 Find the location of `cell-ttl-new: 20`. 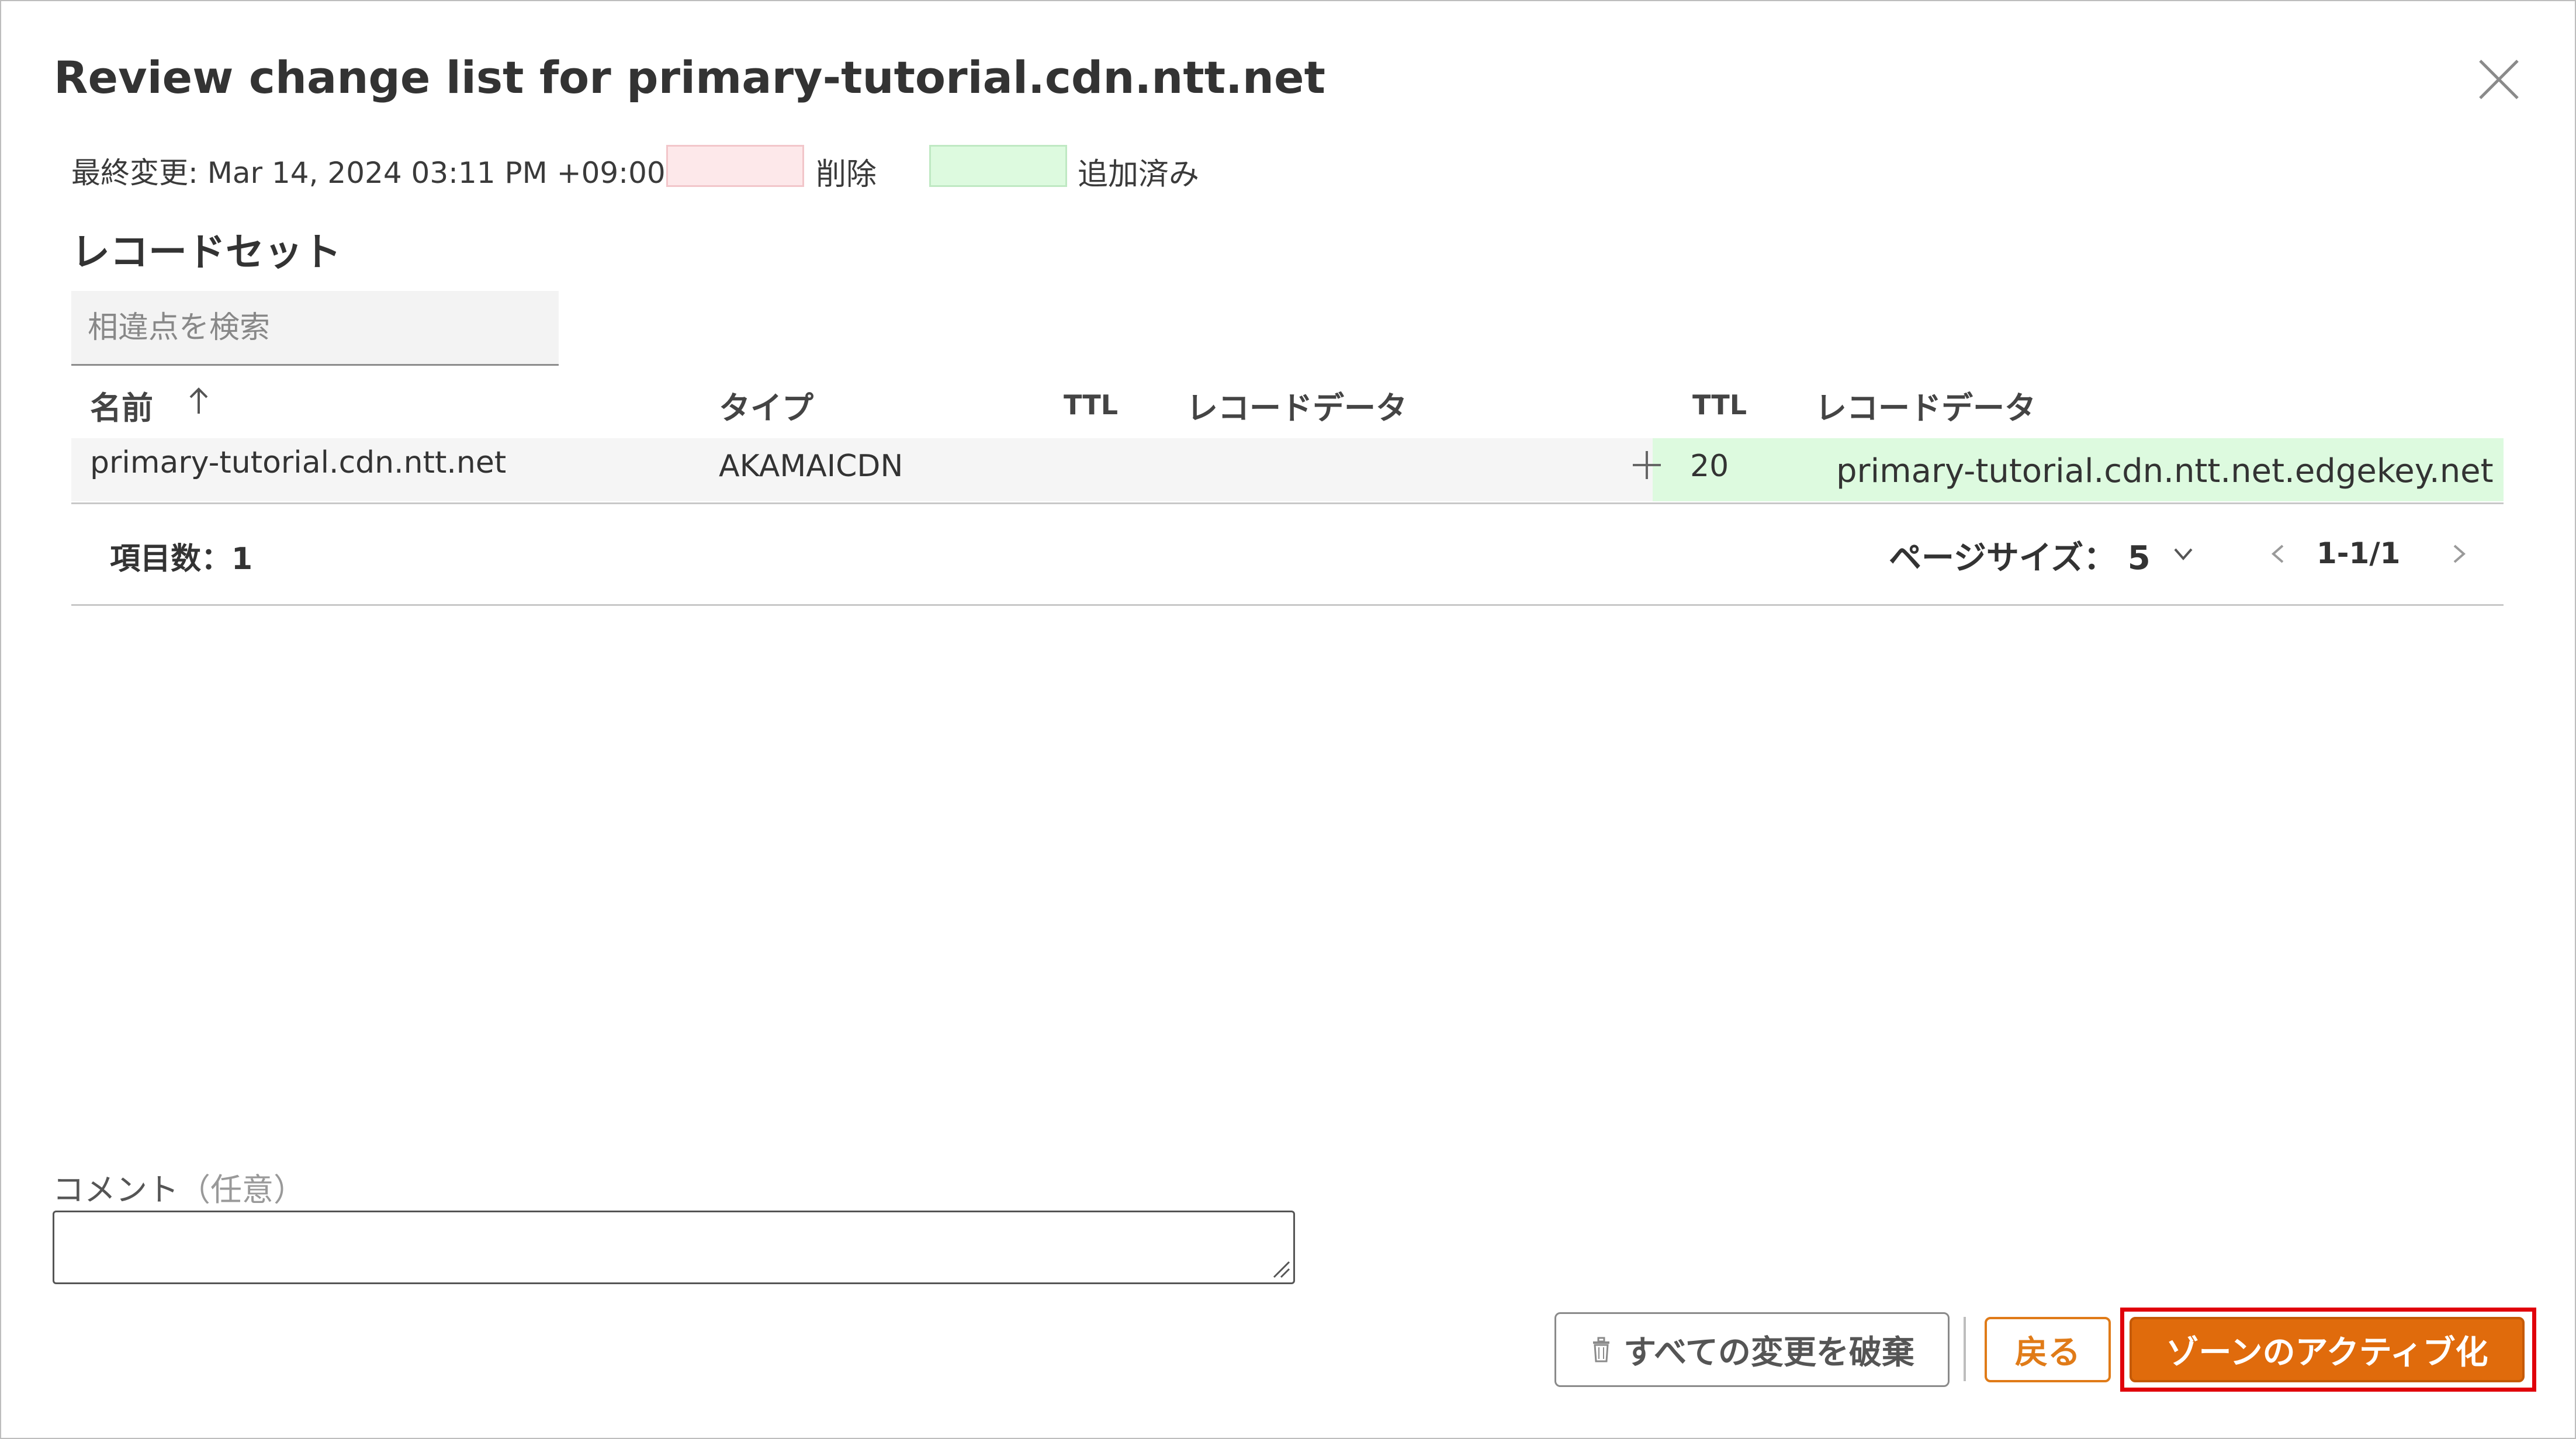

cell-ttl-new: 20 is located at coordinates (1709, 466).